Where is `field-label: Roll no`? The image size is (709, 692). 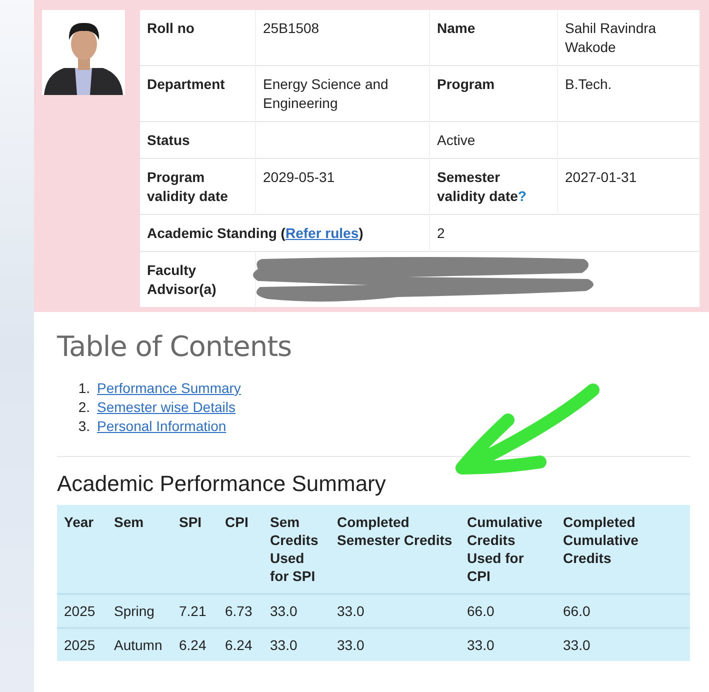
field-label: Roll no is located at coordinates (170, 28).